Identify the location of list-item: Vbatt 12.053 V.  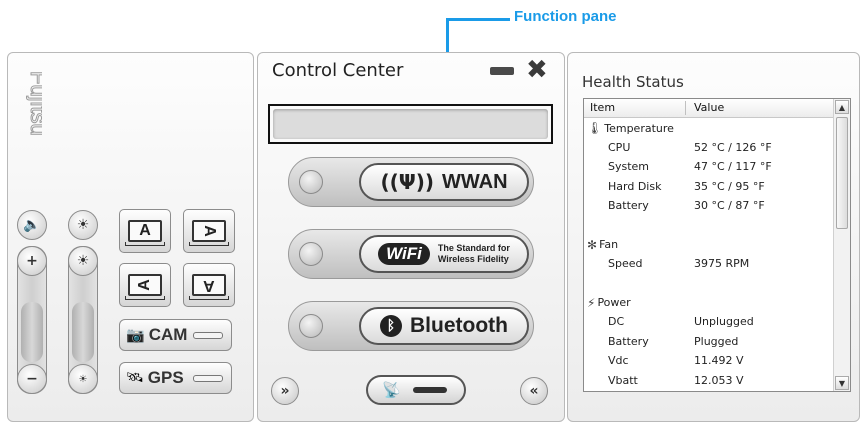
(710, 381).